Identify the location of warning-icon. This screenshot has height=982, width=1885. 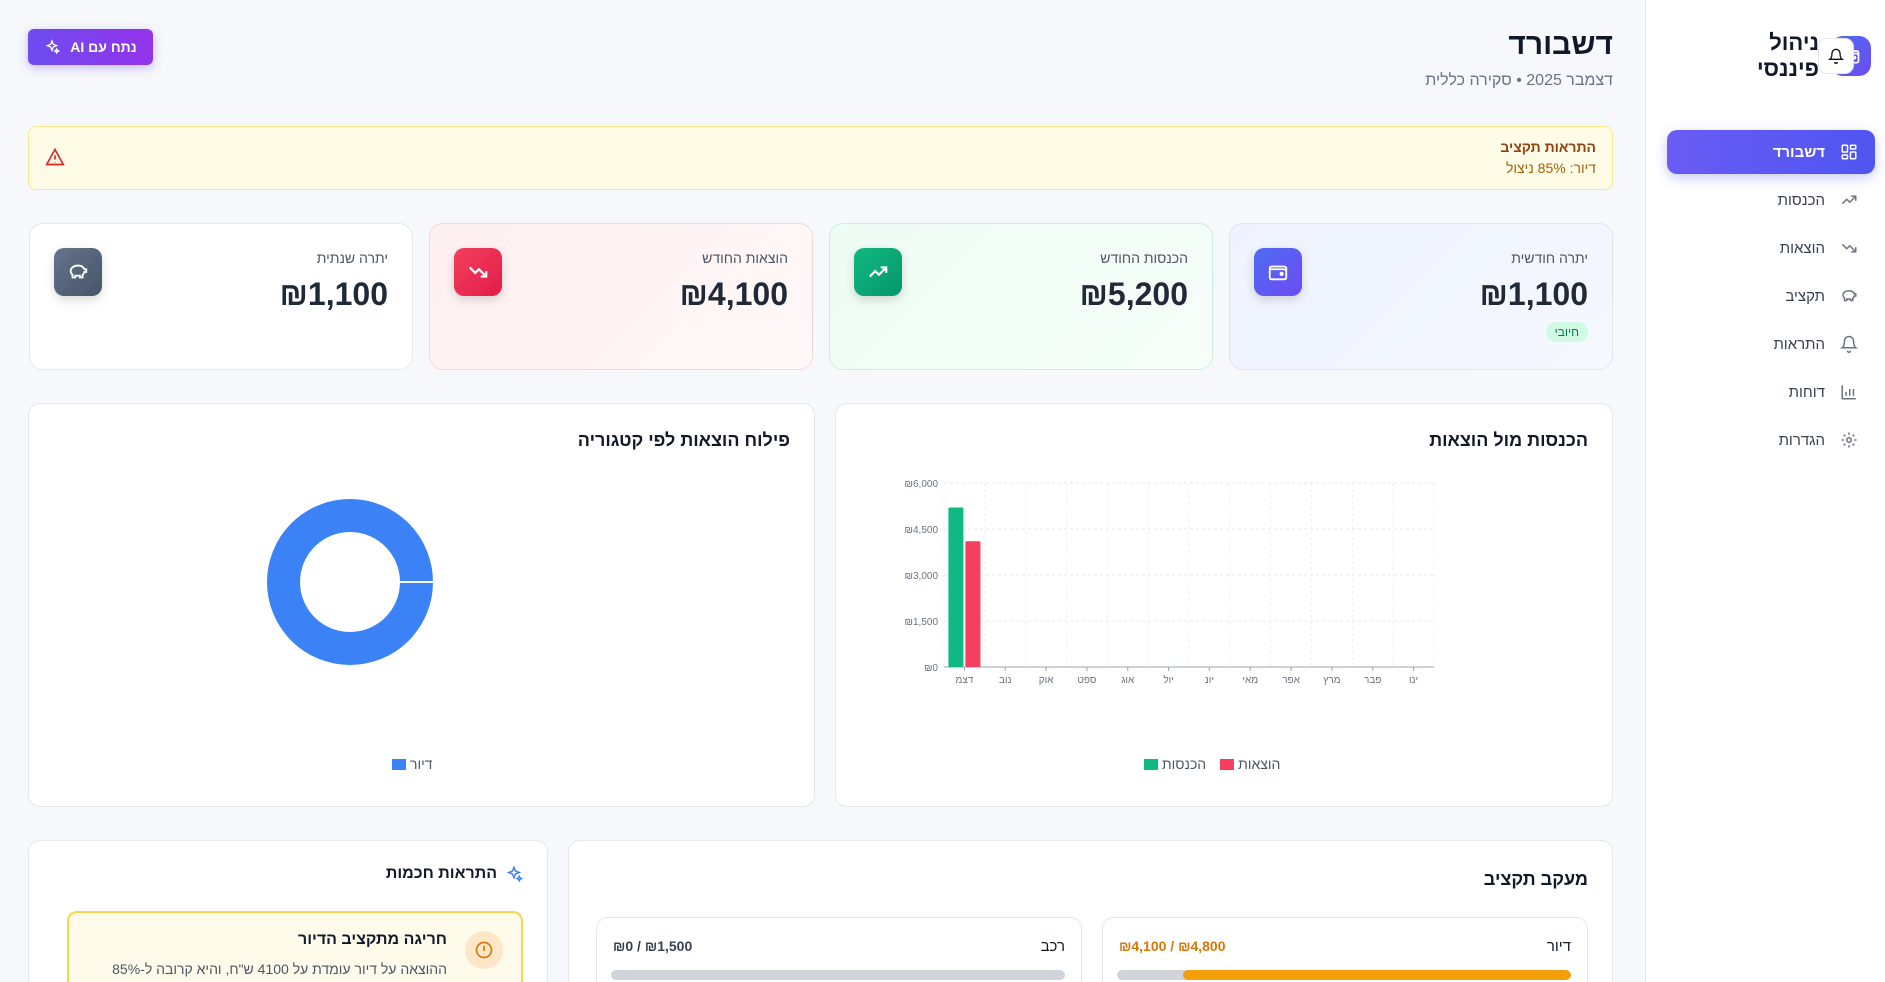
(55, 156).